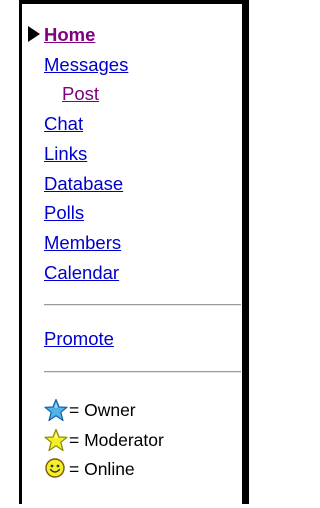  What do you see at coordinates (144, 65) in the screenshot?
I see `sidebar-item-messages: Messages` at bounding box center [144, 65].